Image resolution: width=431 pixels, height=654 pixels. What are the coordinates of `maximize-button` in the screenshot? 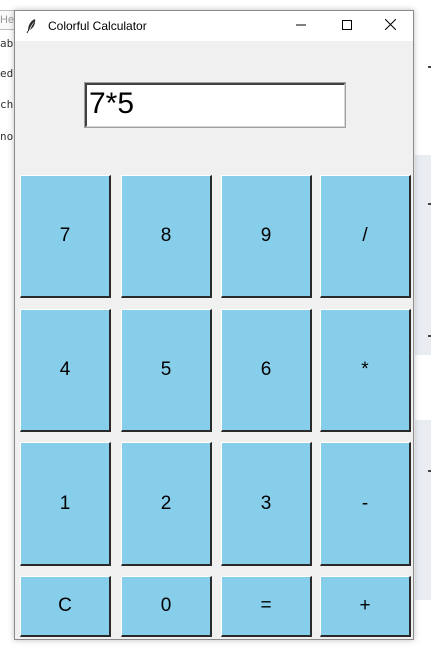 It's located at (347, 26).